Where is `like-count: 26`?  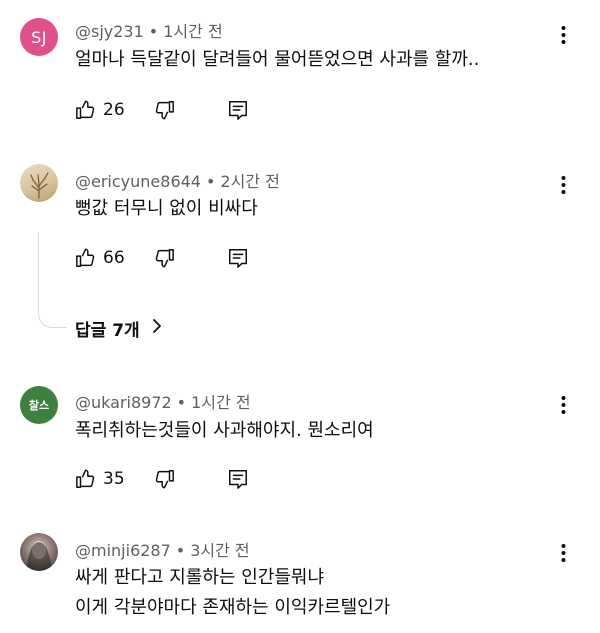
like-count: 26 is located at coordinates (114, 110).